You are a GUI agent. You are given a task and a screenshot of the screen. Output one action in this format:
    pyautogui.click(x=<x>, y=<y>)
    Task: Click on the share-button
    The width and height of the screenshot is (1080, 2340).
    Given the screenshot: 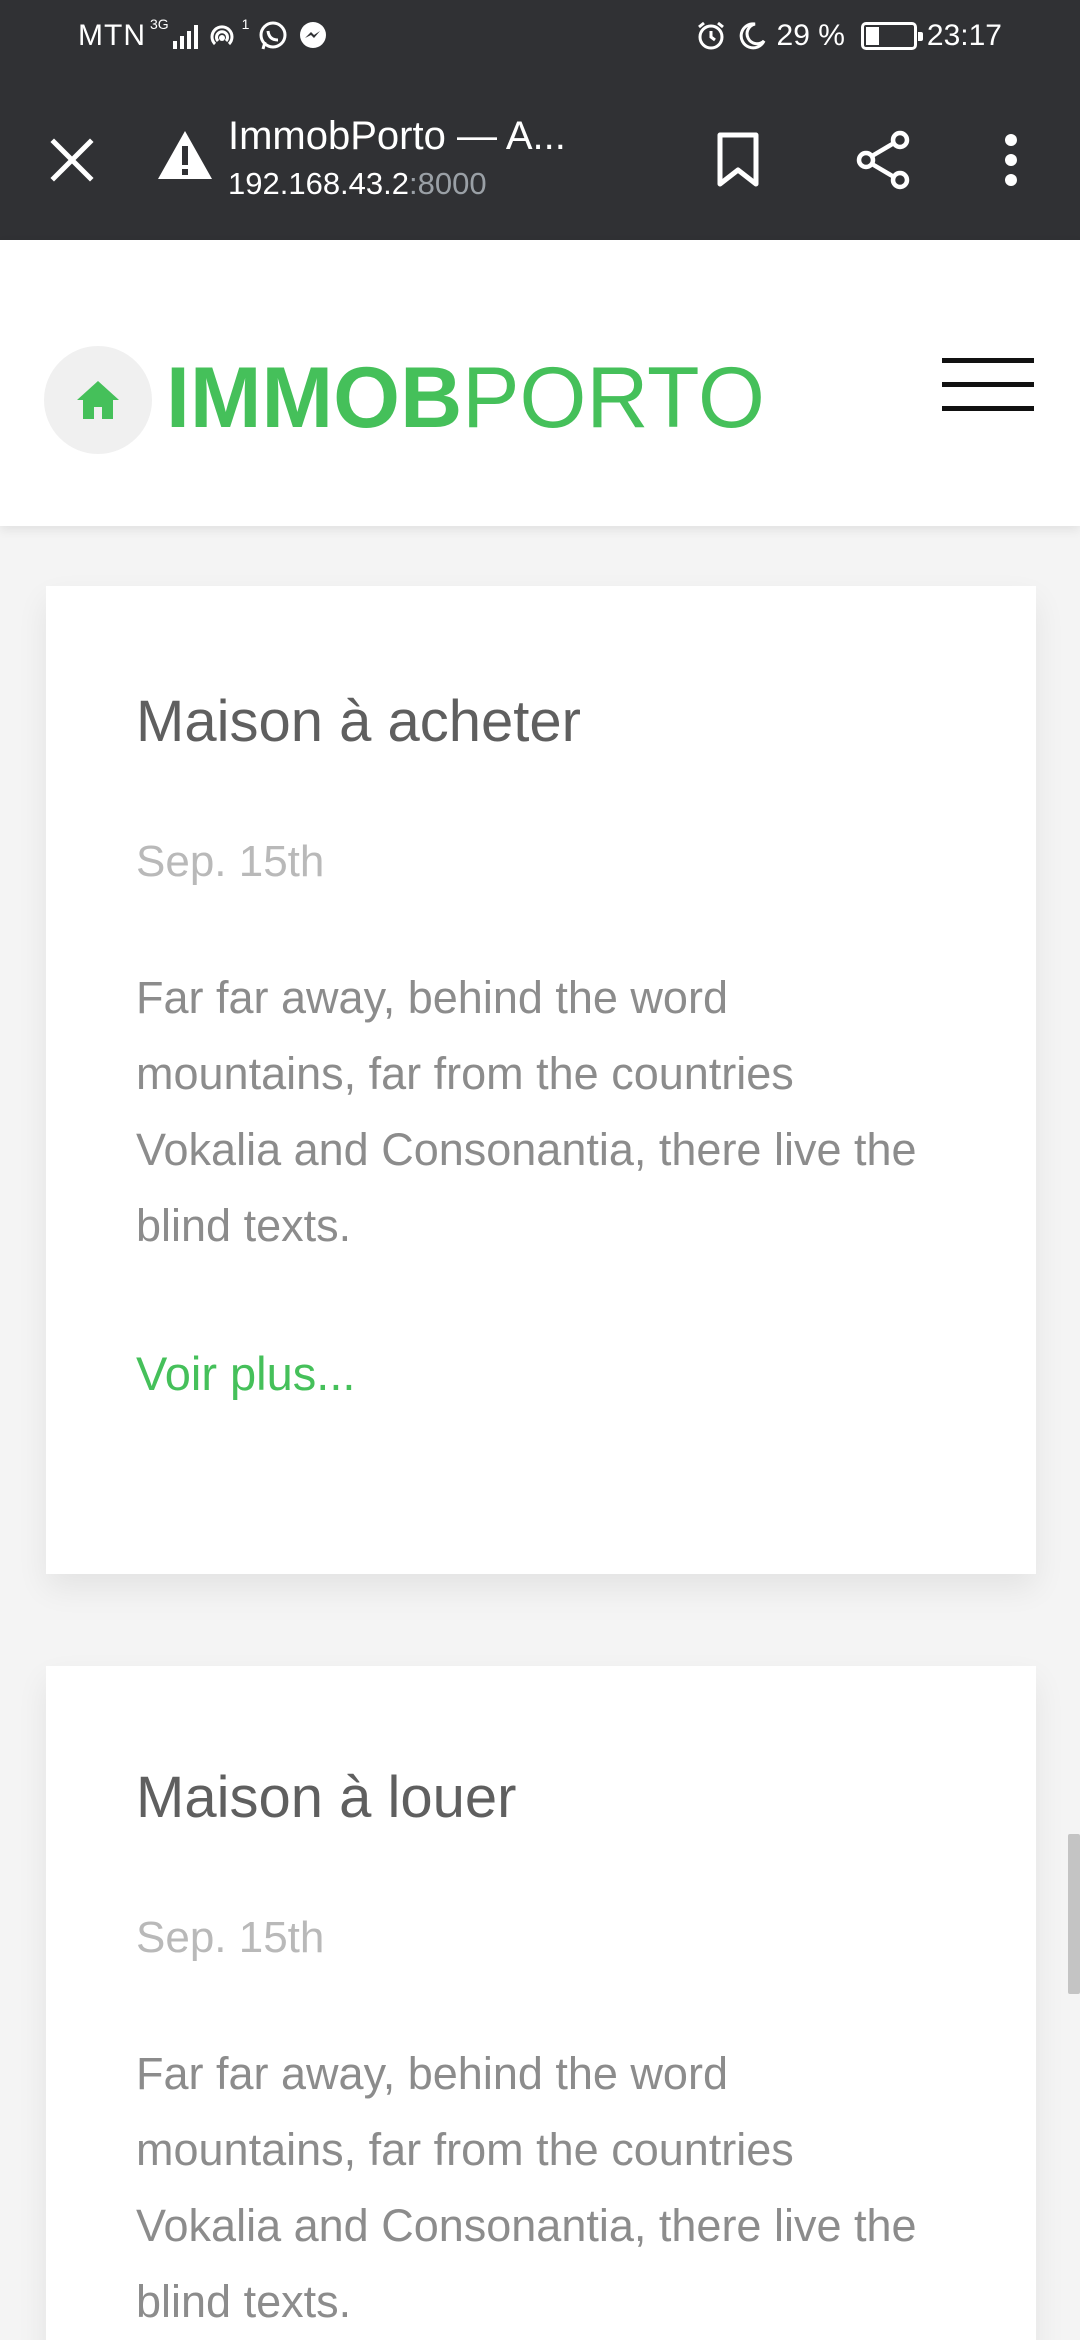 What is the action you would take?
    pyautogui.click(x=884, y=160)
    